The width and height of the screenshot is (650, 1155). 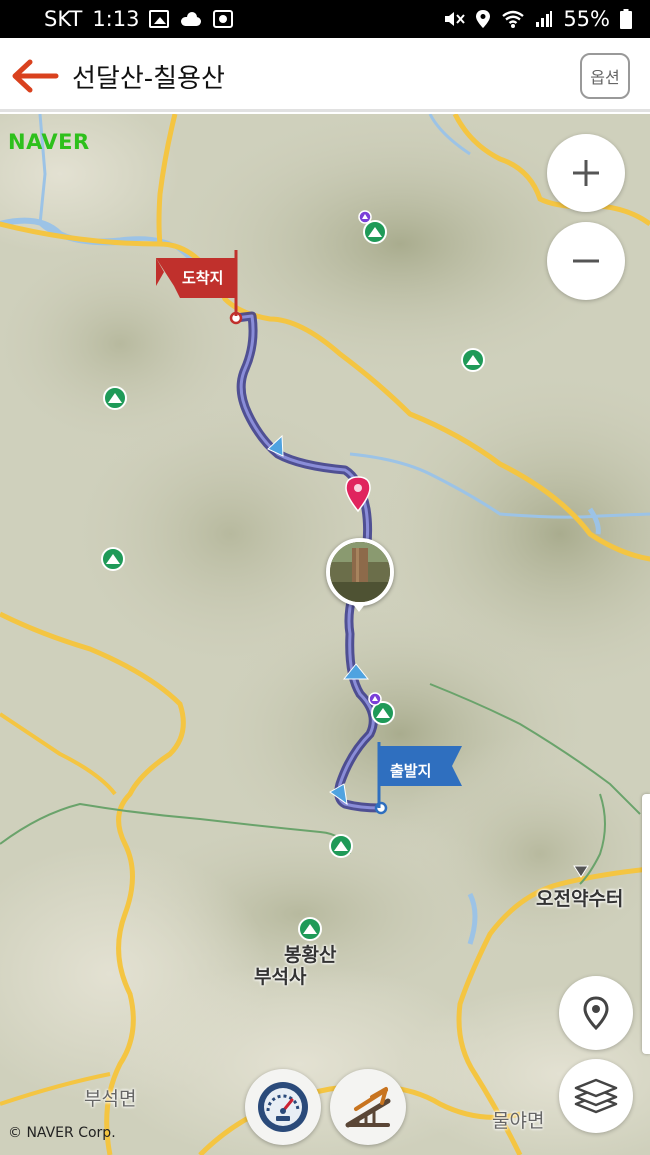 I want to click on photo-pointer-icon, so click(x=359, y=607).